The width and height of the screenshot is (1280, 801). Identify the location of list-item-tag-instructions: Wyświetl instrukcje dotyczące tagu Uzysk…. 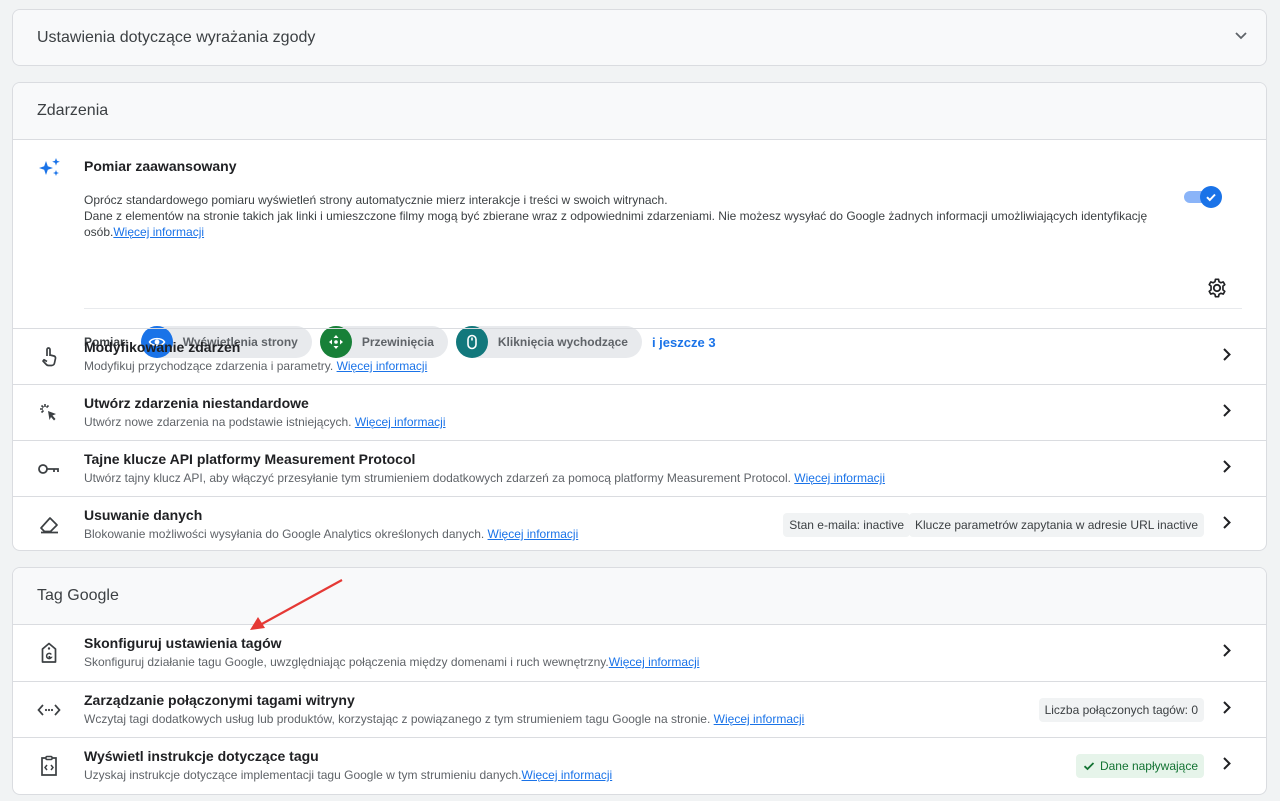
(639, 765).